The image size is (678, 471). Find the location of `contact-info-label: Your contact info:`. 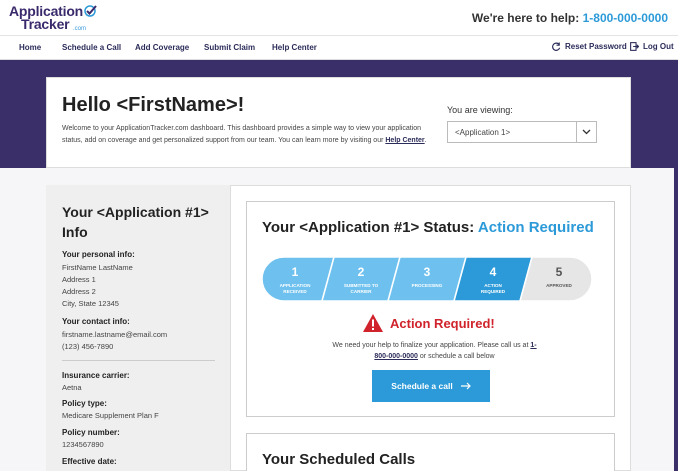

contact-info-label: Your contact info: is located at coordinates (96, 321).